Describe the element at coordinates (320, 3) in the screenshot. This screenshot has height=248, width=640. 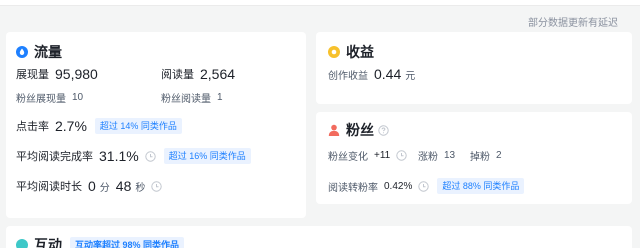
I see `top-bar` at that location.